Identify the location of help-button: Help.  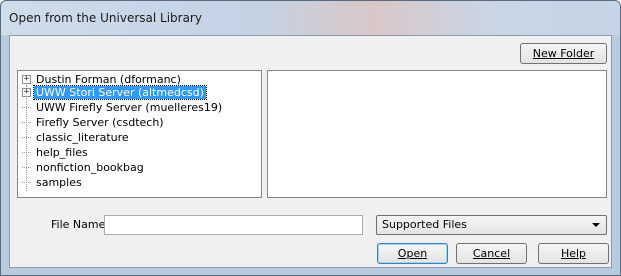
(573, 253).